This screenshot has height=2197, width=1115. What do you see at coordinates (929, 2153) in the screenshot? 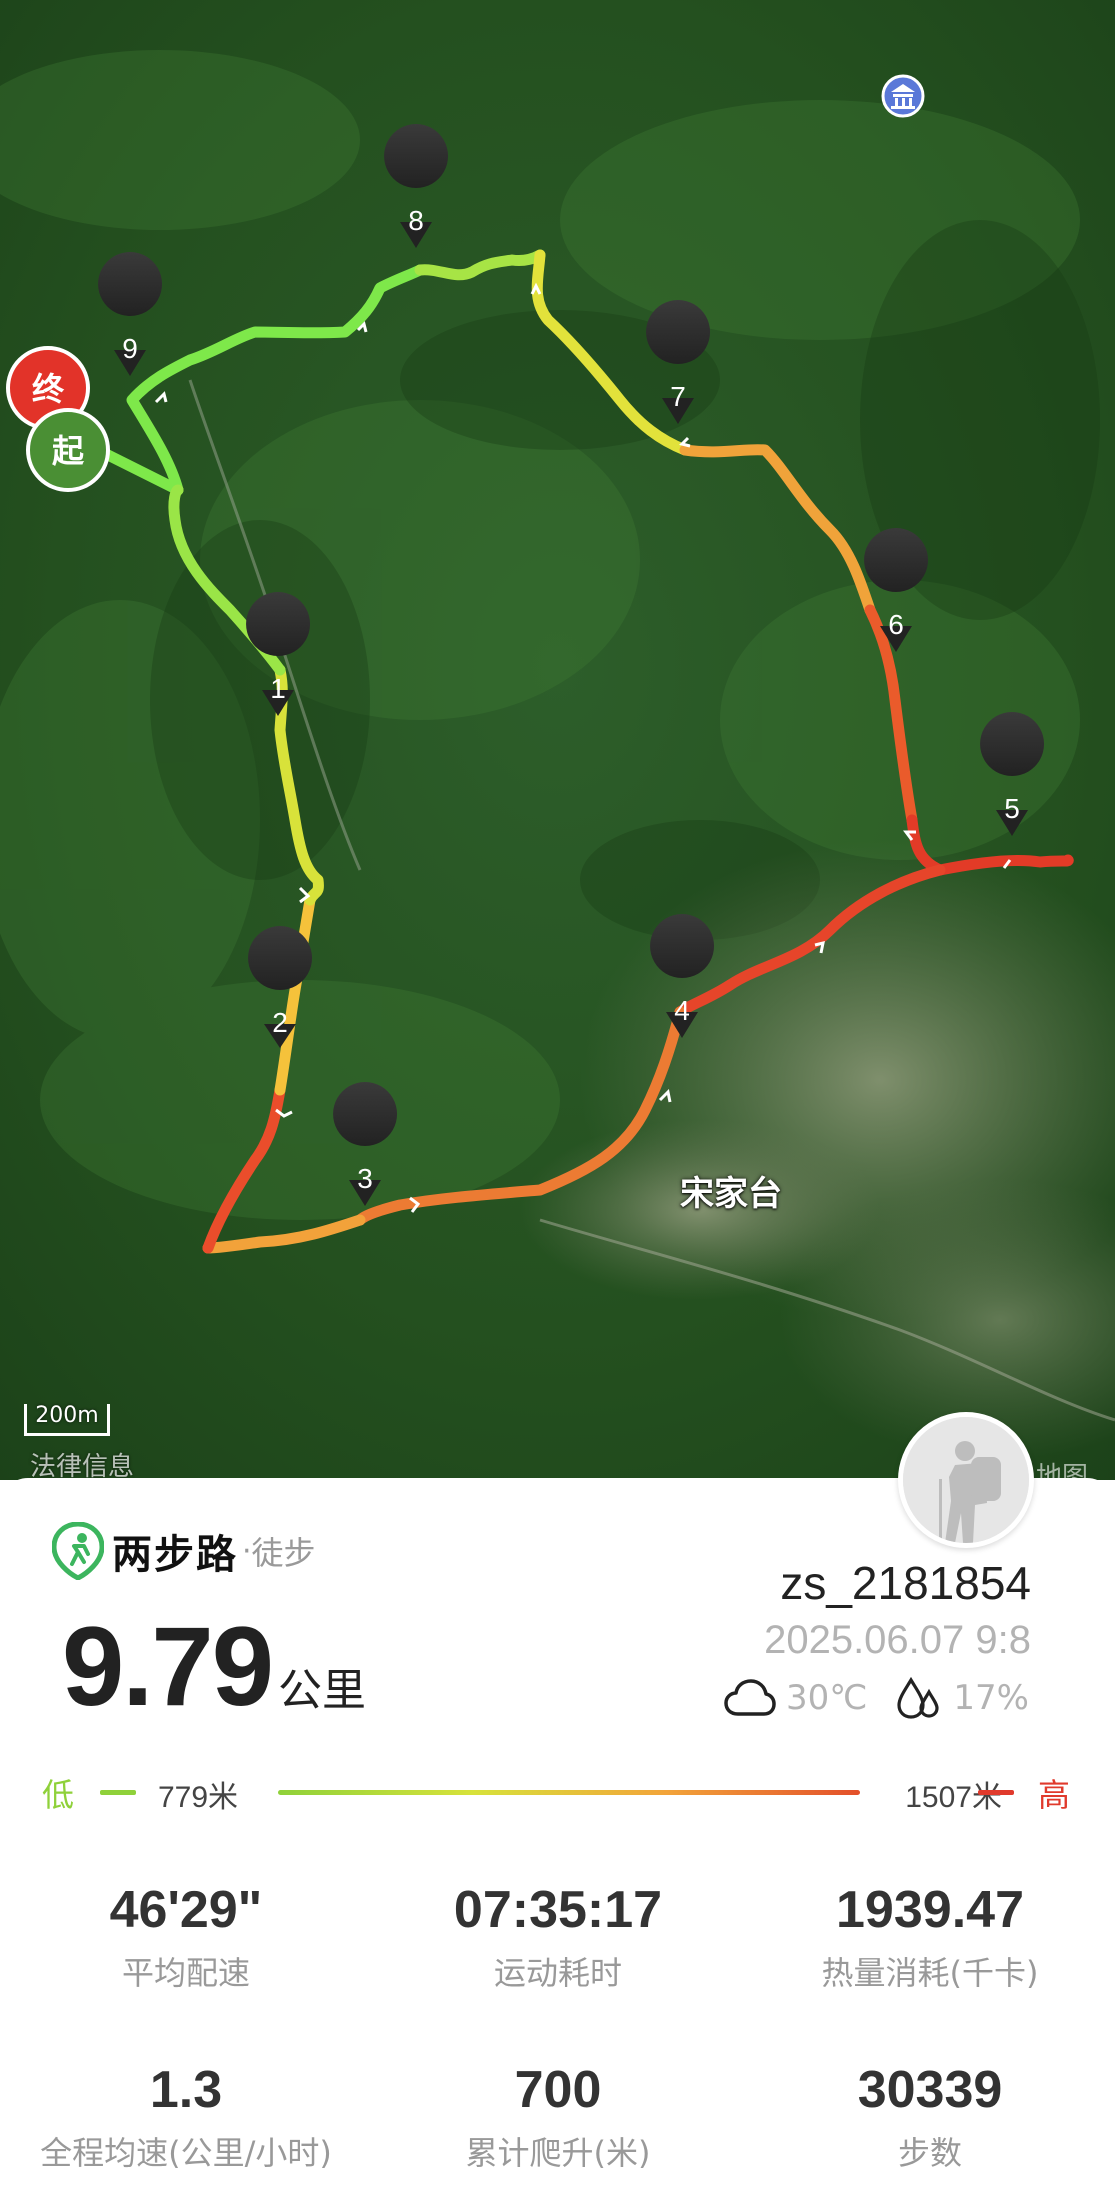
I see `stat-label: 步数` at bounding box center [929, 2153].